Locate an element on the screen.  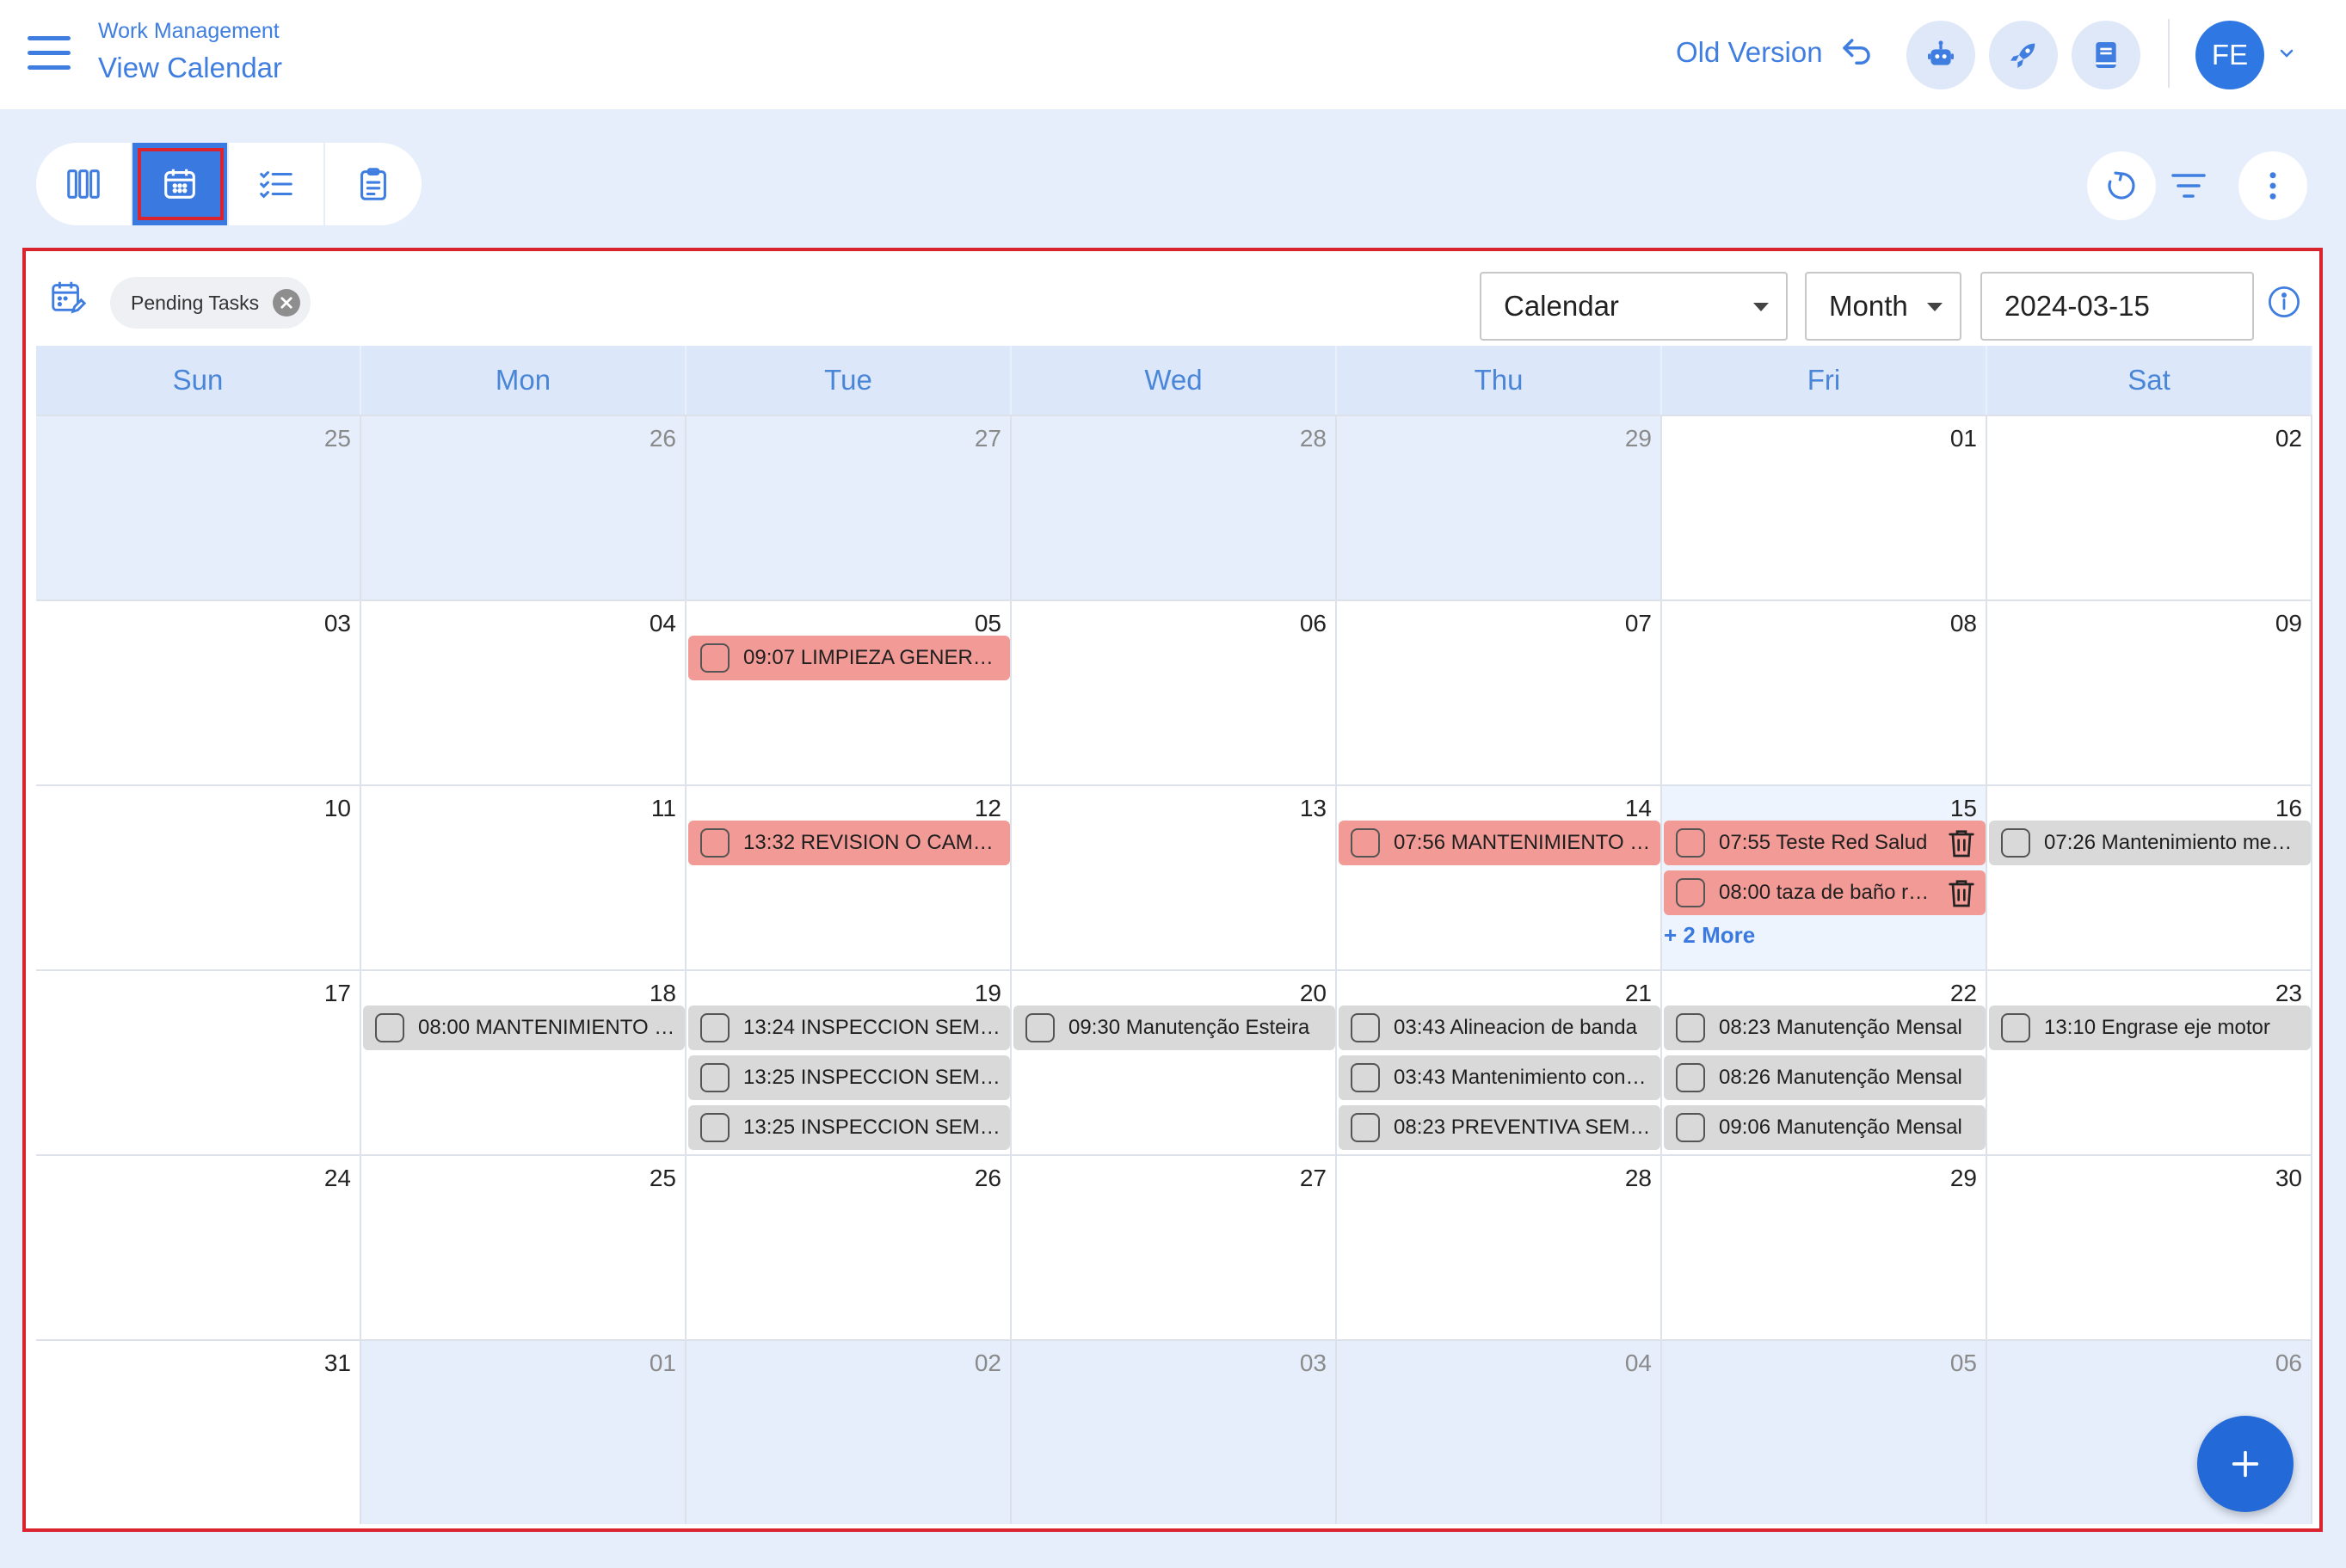
date-field: 2024-03-15 is located at coordinates (2117, 306).